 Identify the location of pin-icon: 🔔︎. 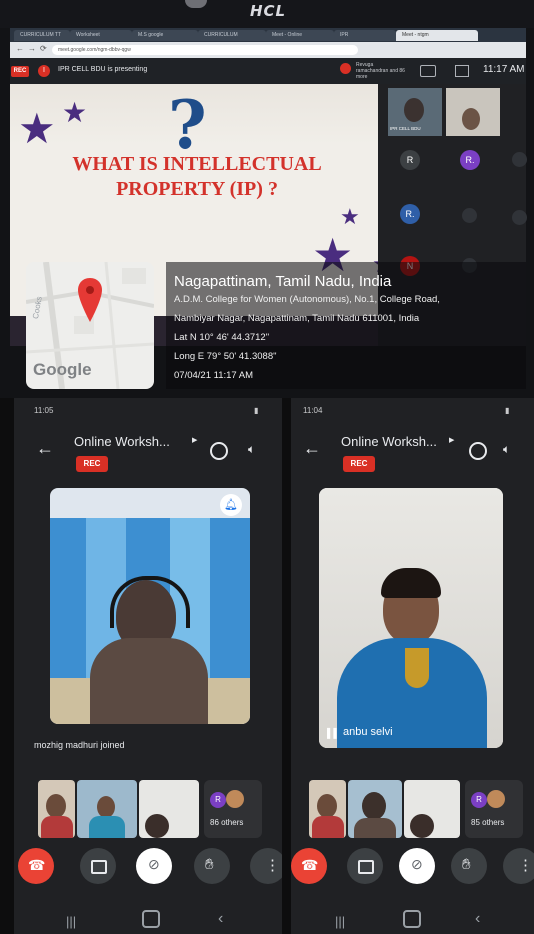
(231, 505).